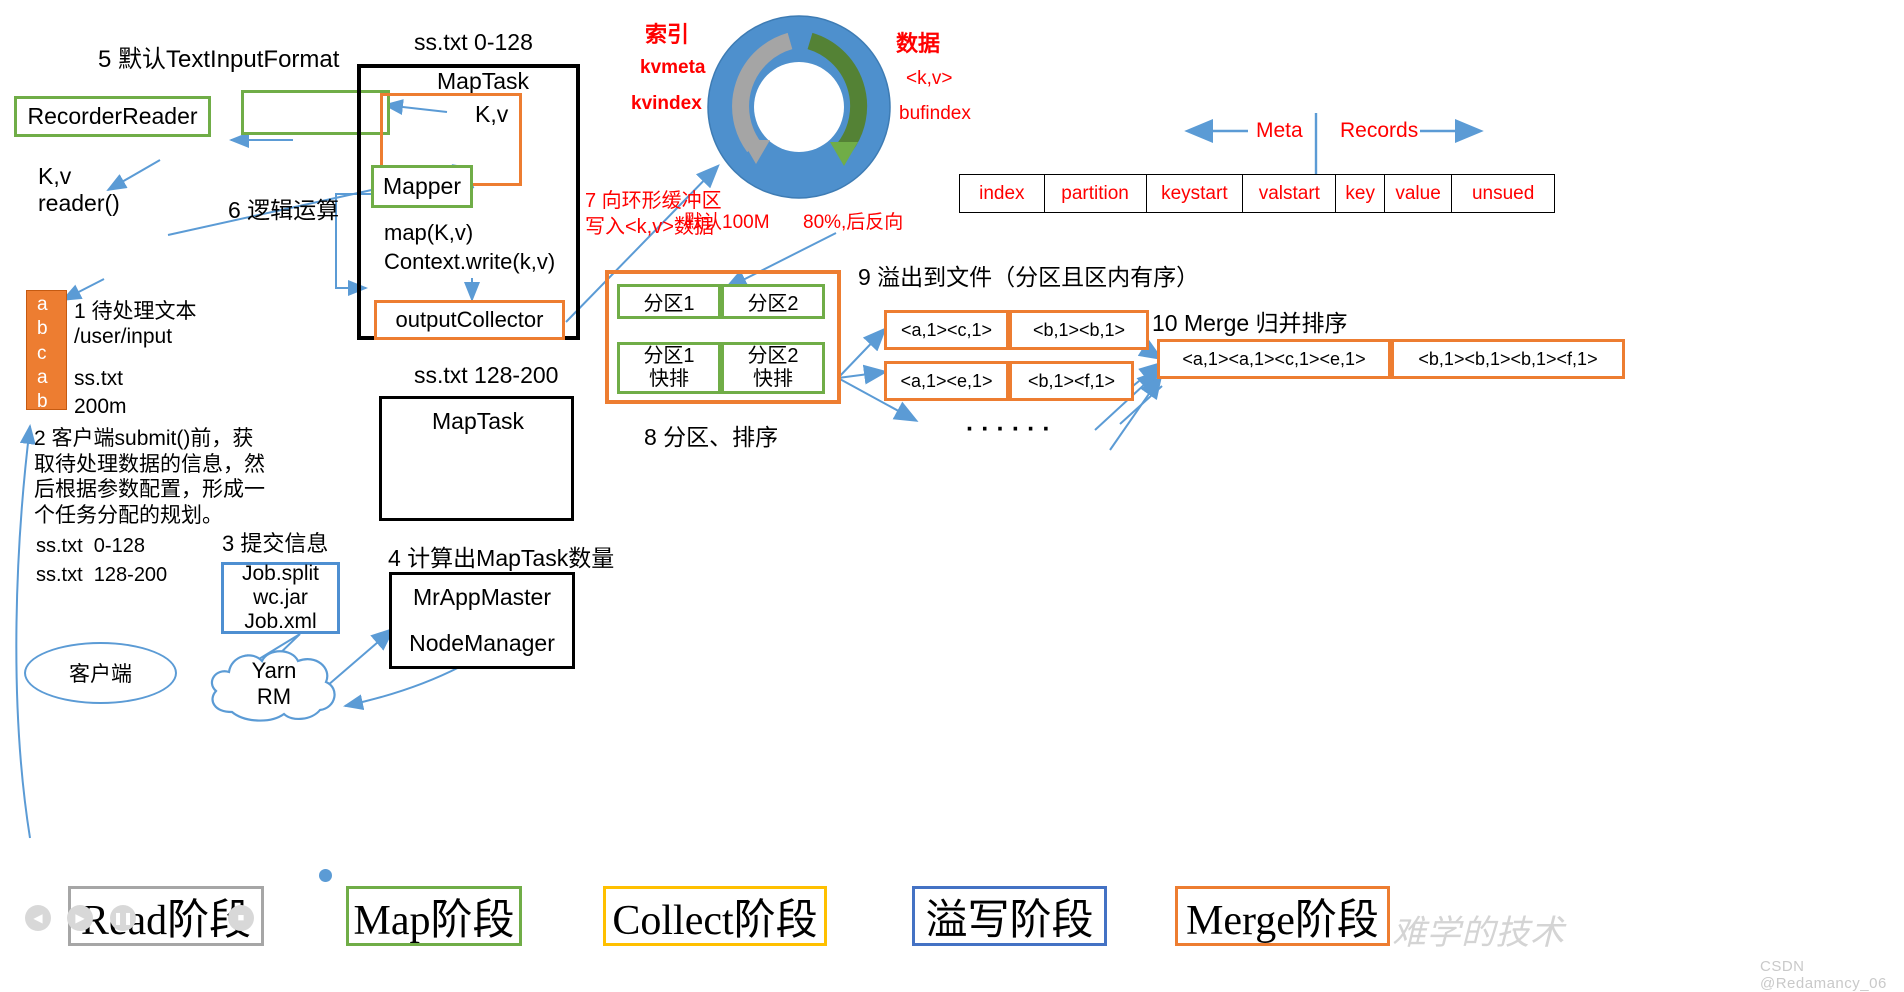 Image resolution: width=1904 pixels, height=992 pixels. What do you see at coordinates (1008, 429) in the screenshot?
I see `spill-ellipsis: · · · · · ·` at bounding box center [1008, 429].